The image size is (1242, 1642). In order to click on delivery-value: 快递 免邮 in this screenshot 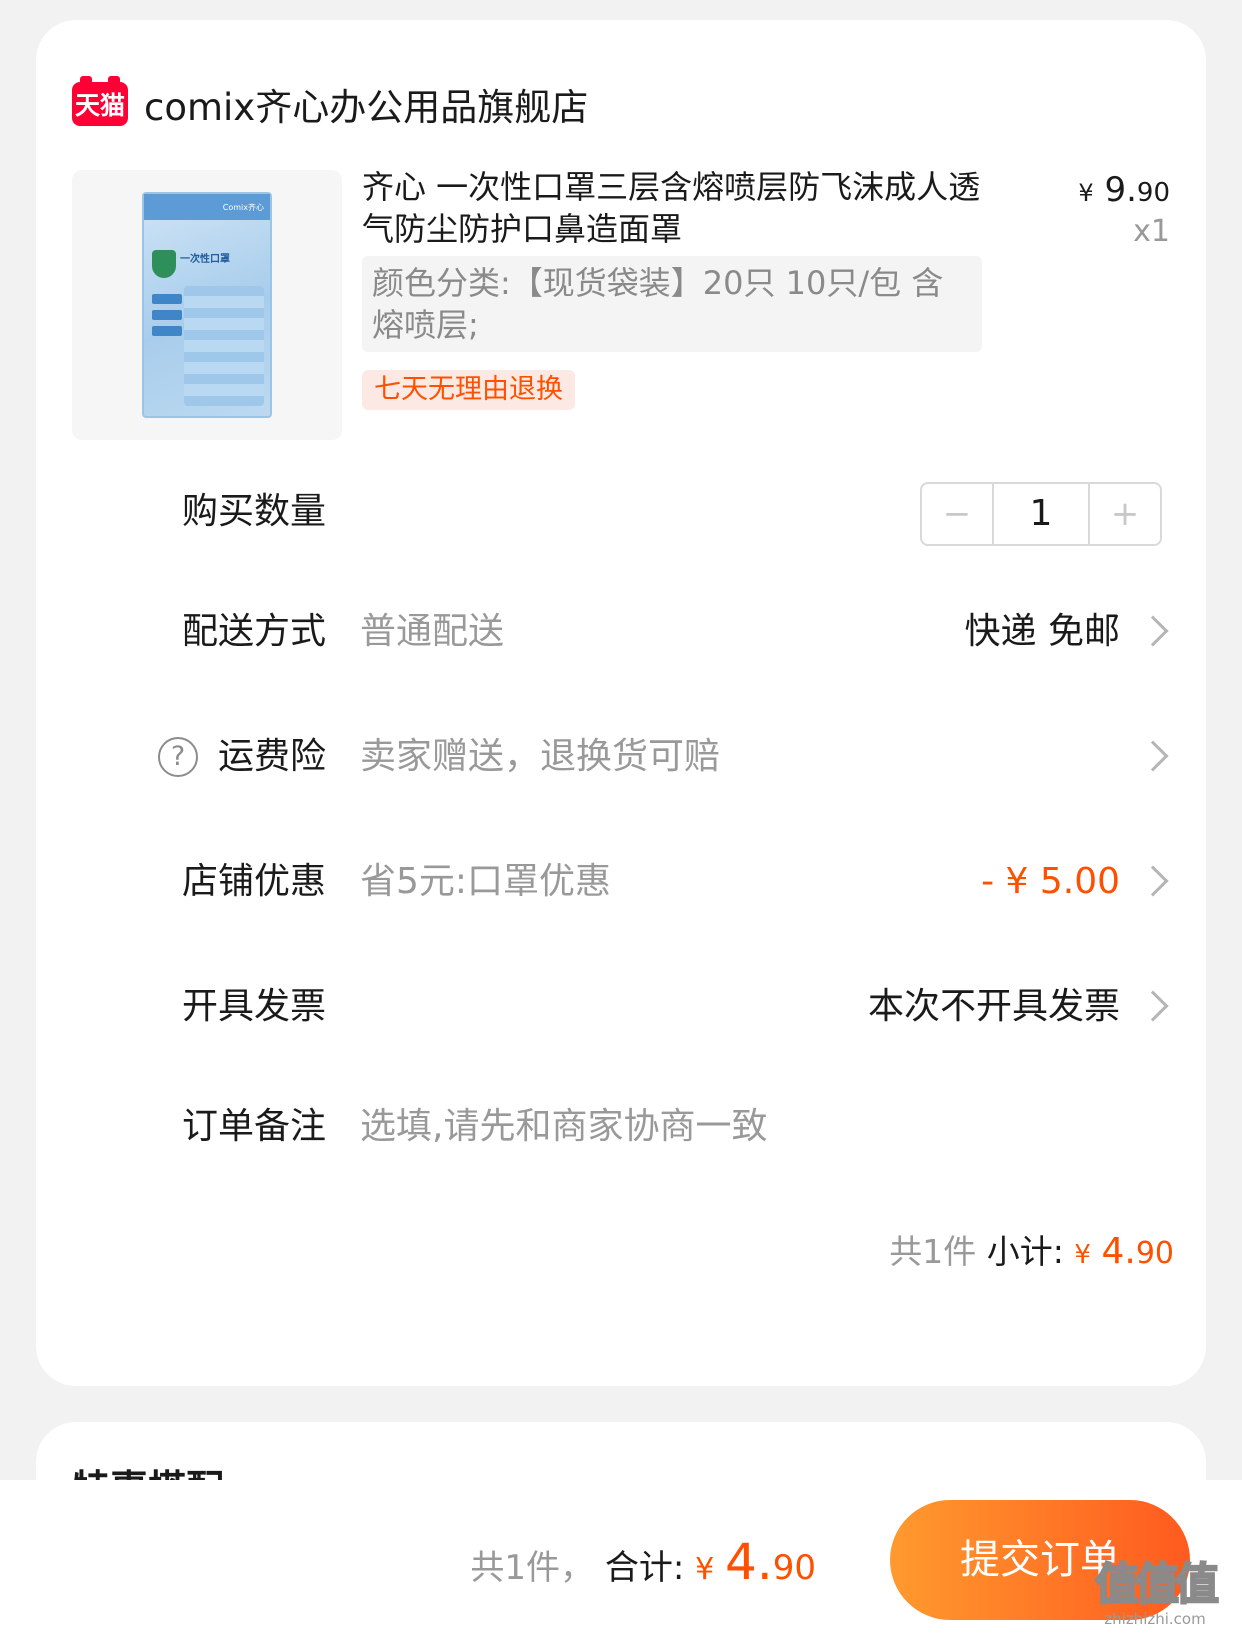, I will do `click(1042, 631)`.